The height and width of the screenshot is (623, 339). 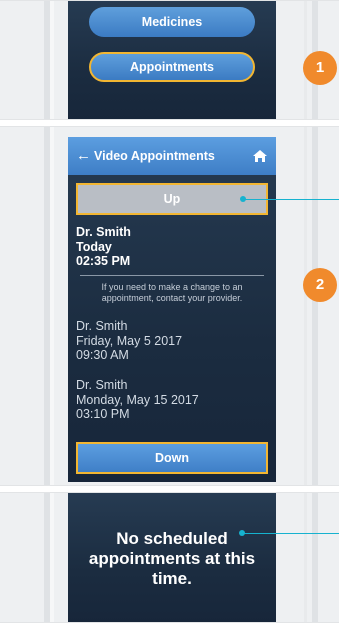 What do you see at coordinates (83, 156) in the screenshot?
I see `arrow-left-icon: ←` at bounding box center [83, 156].